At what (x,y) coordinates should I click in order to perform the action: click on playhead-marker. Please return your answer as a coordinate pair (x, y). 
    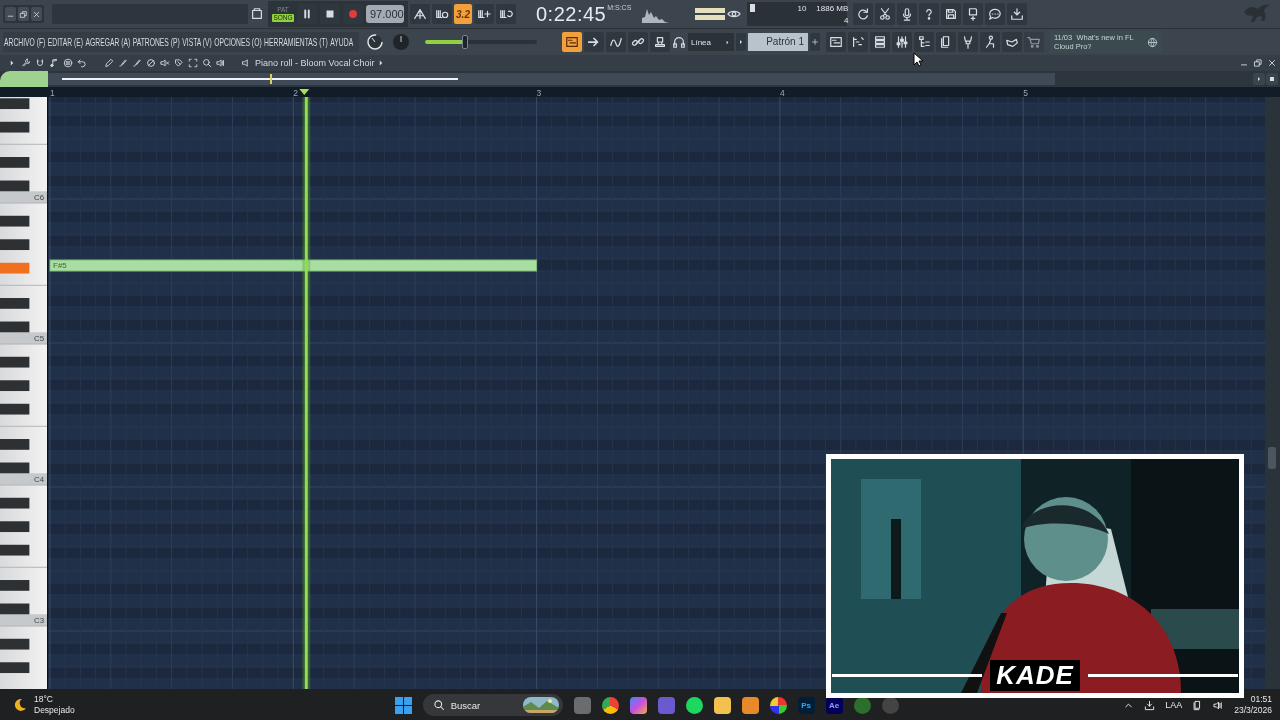
    Looking at the image, I should click on (304, 92).